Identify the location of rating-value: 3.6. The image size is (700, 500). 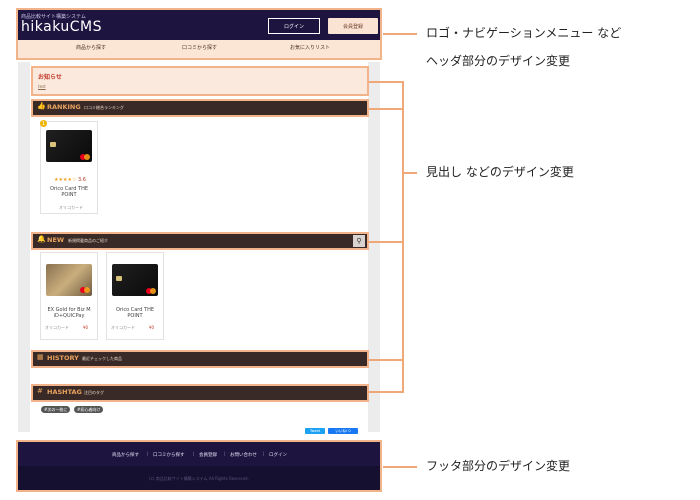
(82, 180).